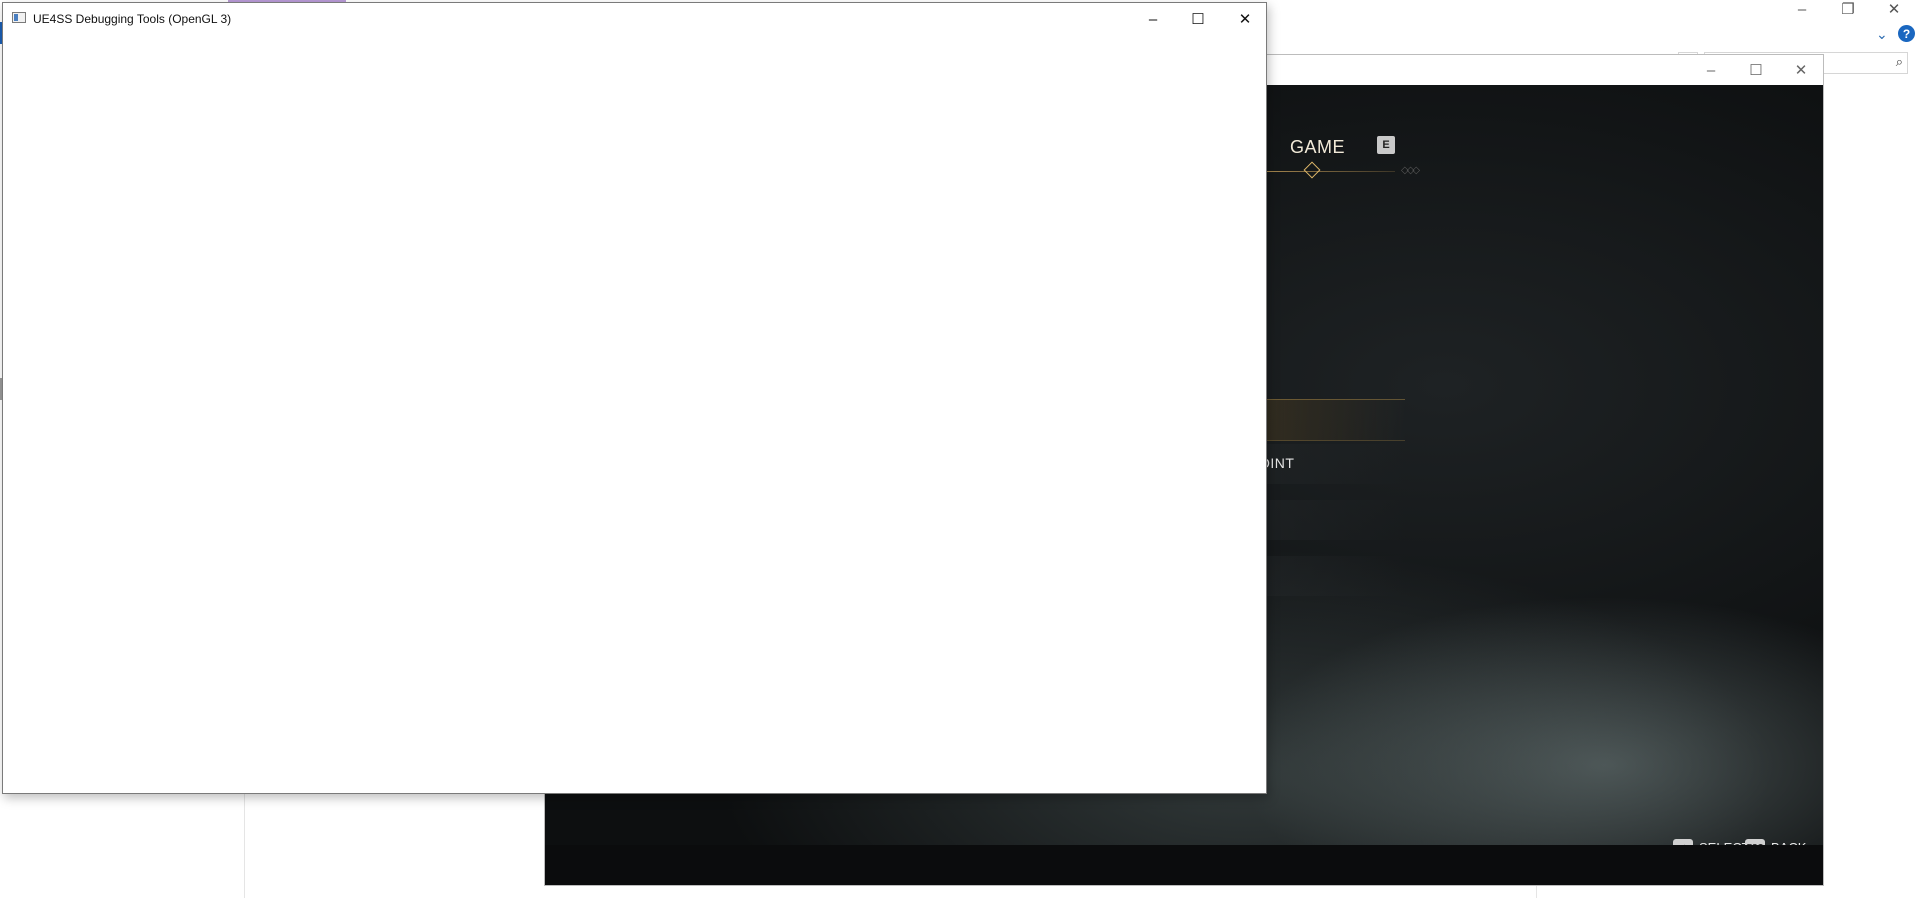 This screenshot has height=898, width=1920. What do you see at coordinates (1906, 33) in the screenshot?
I see `help-icon: ?` at bounding box center [1906, 33].